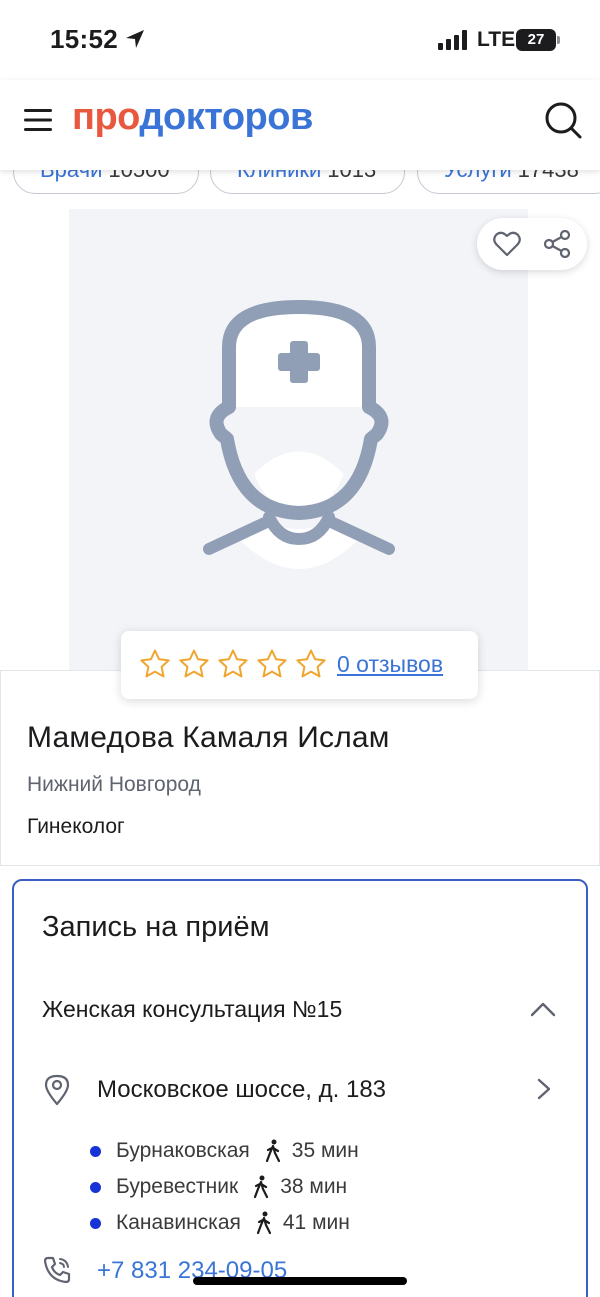 The height and width of the screenshot is (1297, 600). Describe the element at coordinates (563, 120) in the screenshot. I see `search-icon` at that location.